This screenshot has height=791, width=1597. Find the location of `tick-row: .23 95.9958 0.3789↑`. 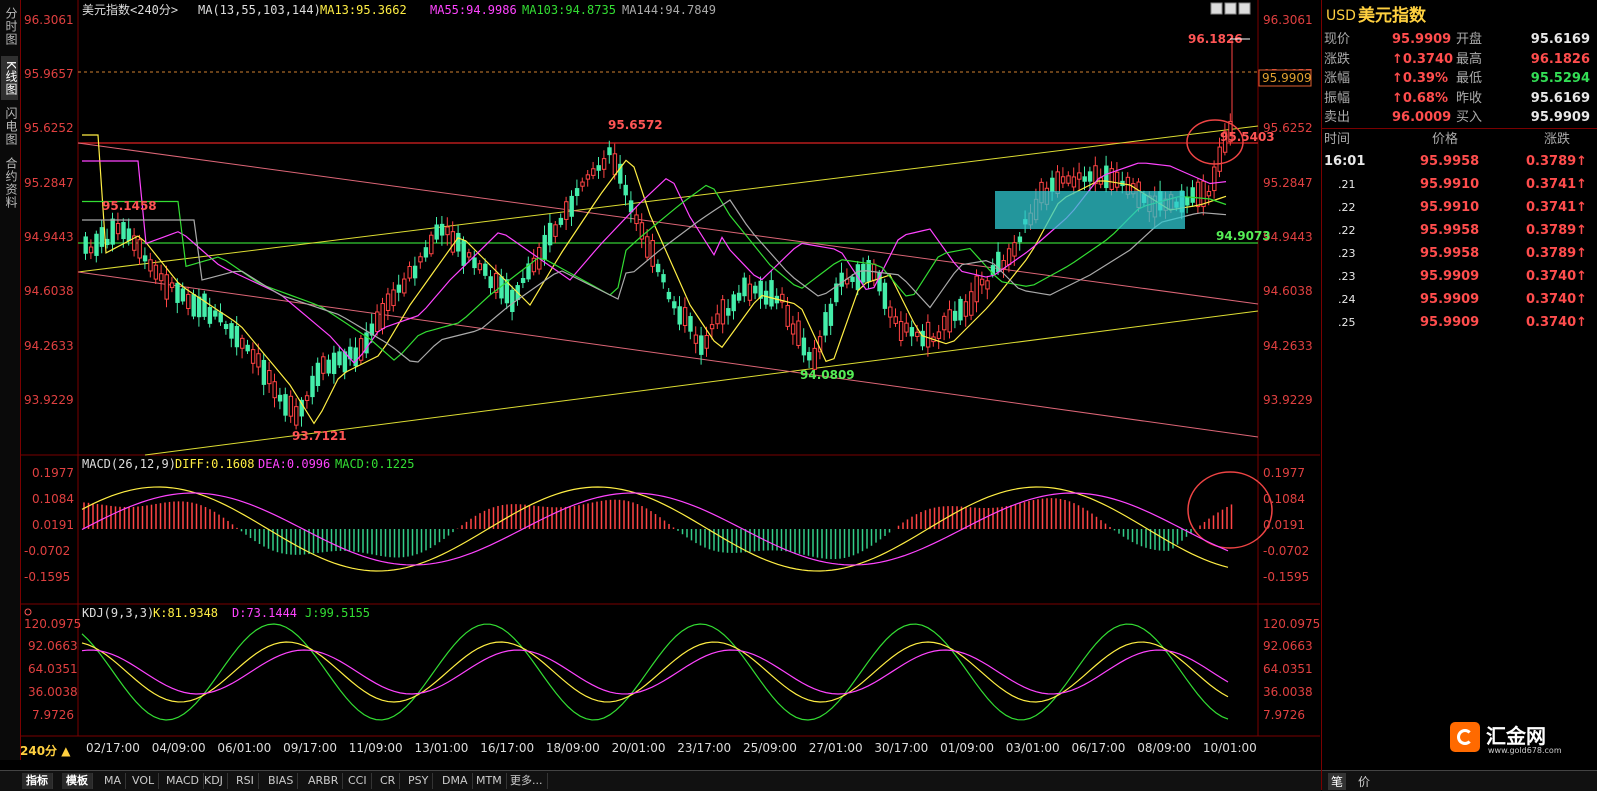

tick-row: .23 95.9958 0.3789↑ is located at coordinates (1459, 254).